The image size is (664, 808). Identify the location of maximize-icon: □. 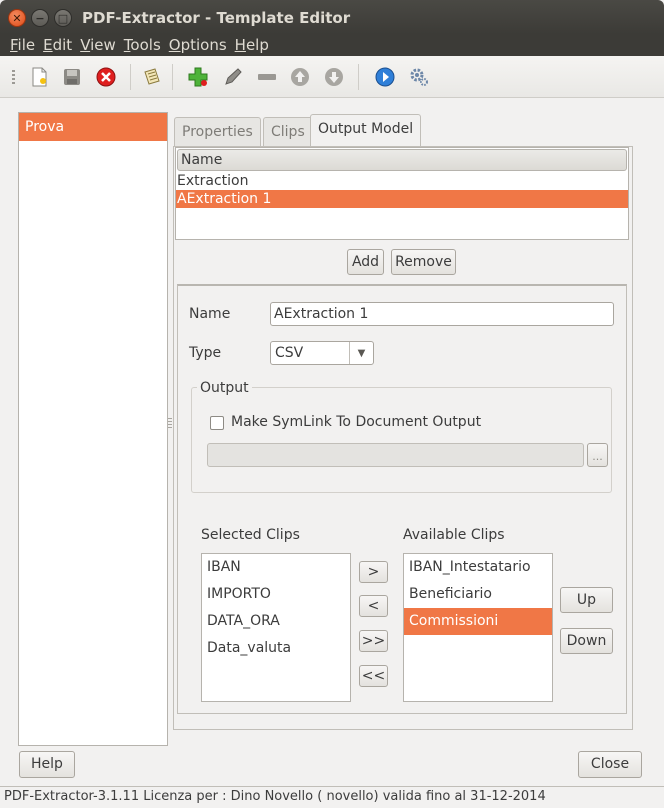
(63, 18).